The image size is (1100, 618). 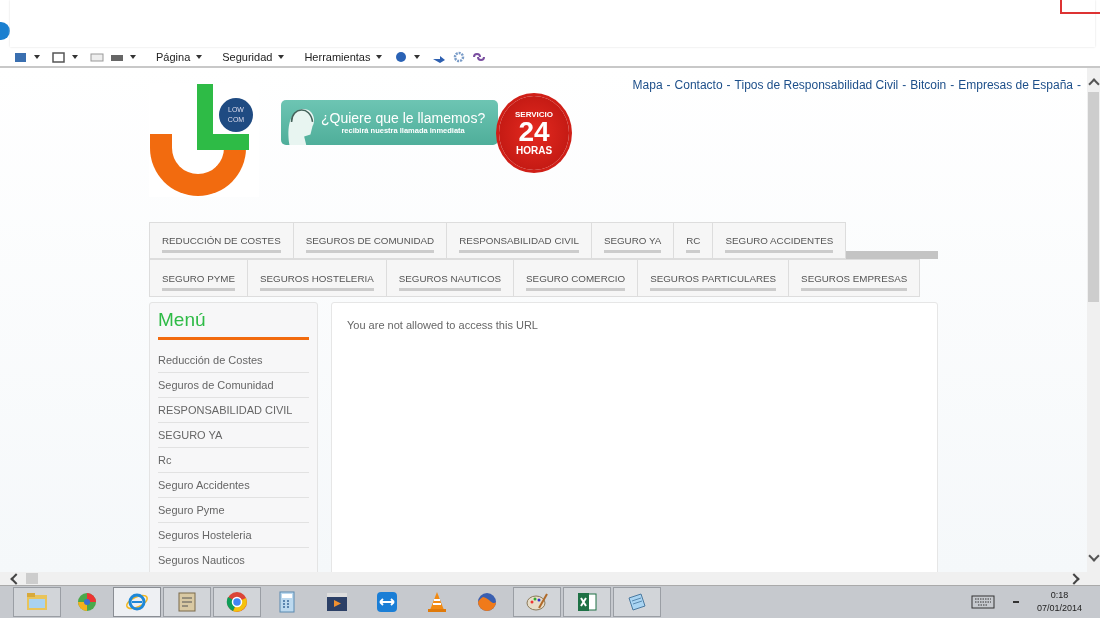 I want to click on toolbar-menu: Seguridad, so click(x=243, y=57).